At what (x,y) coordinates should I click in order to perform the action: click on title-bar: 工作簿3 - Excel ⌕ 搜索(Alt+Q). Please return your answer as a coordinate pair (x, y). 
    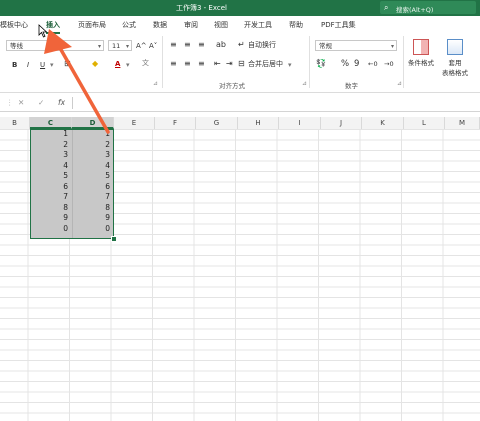
    Looking at the image, I should click on (240, 8).